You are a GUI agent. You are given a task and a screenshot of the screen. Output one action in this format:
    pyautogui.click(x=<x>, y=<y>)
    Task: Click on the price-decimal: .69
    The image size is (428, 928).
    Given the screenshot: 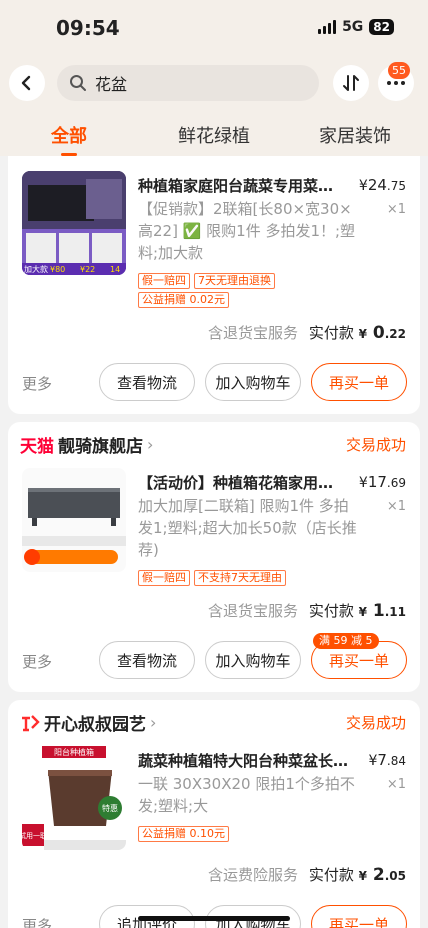 What is the action you would take?
    pyautogui.click(x=396, y=483)
    